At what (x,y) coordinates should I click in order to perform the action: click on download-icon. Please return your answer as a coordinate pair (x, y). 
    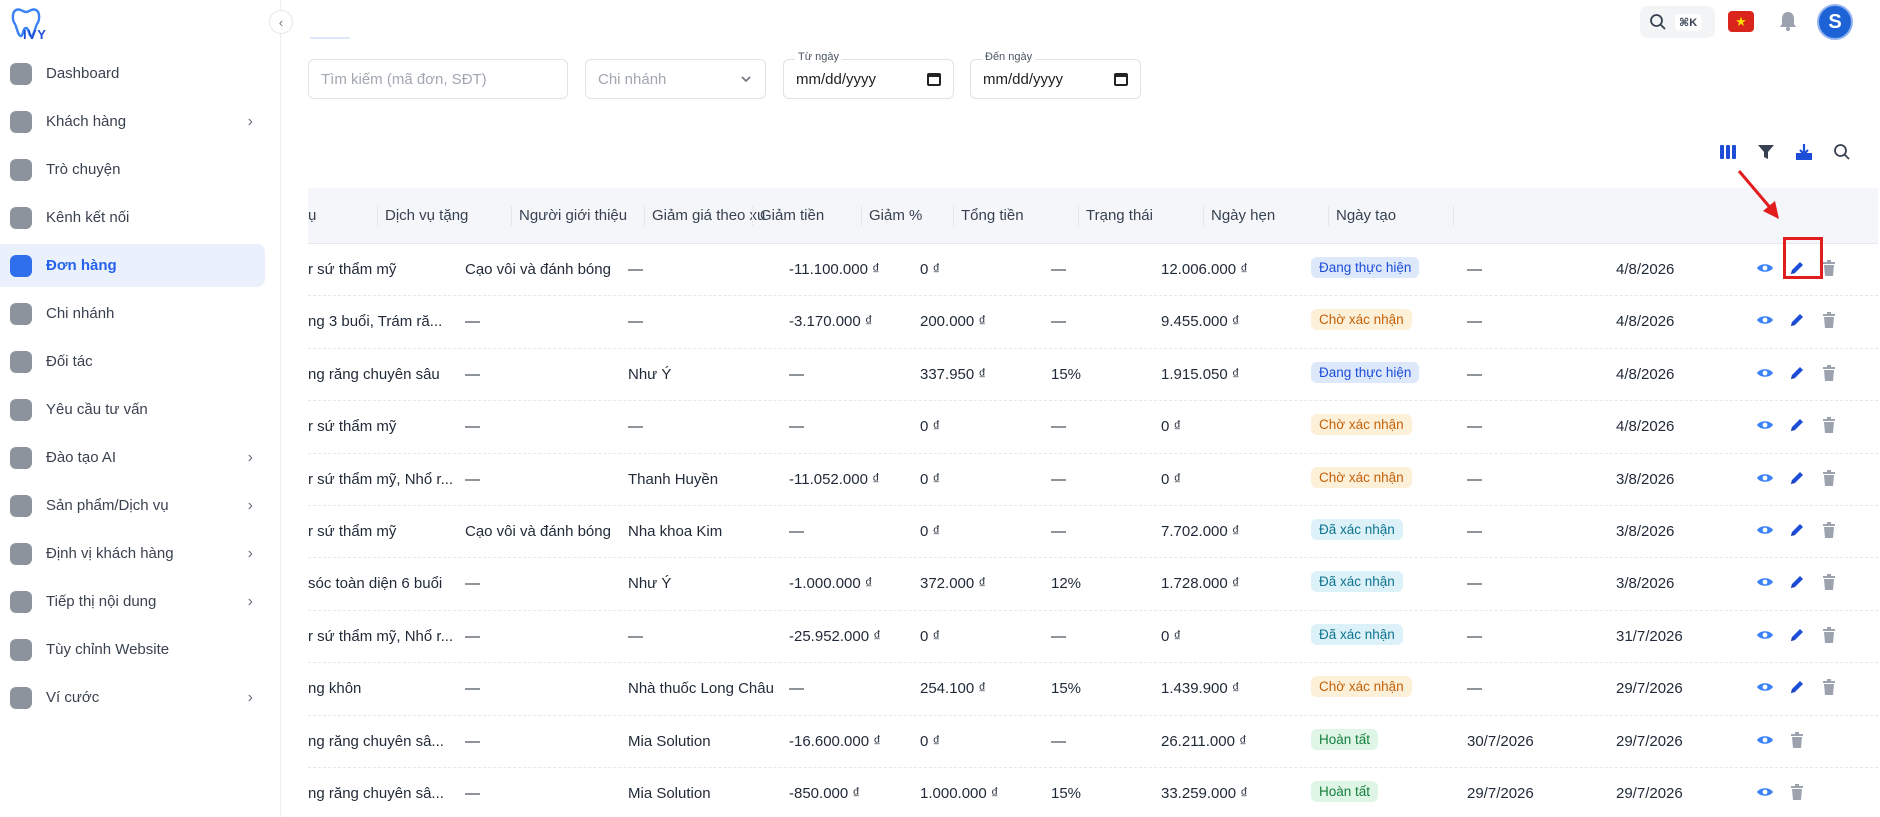
    Looking at the image, I should click on (1804, 152).